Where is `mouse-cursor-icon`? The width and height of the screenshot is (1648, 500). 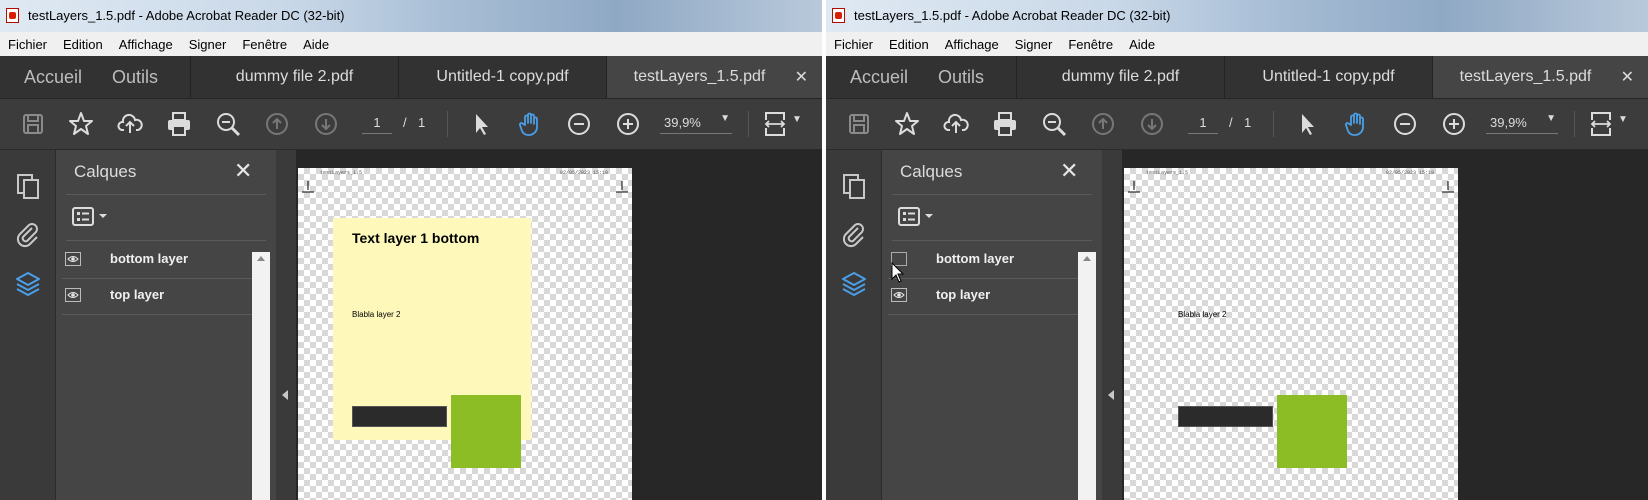 mouse-cursor-icon is located at coordinates (898, 272).